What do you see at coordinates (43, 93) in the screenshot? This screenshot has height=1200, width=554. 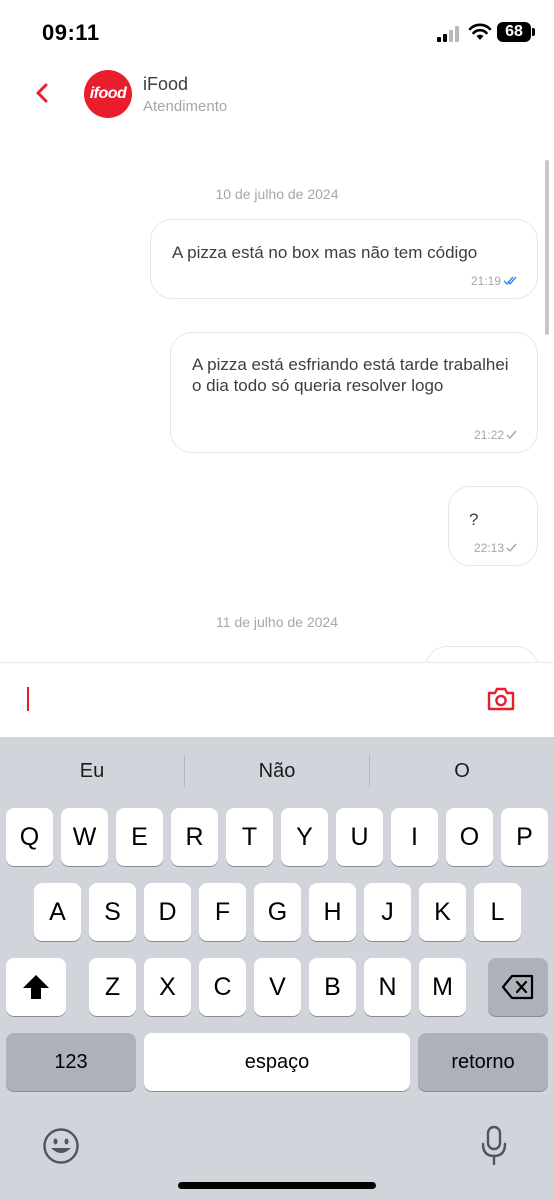 I see `back-chevron-icon` at bounding box center [43, 93].